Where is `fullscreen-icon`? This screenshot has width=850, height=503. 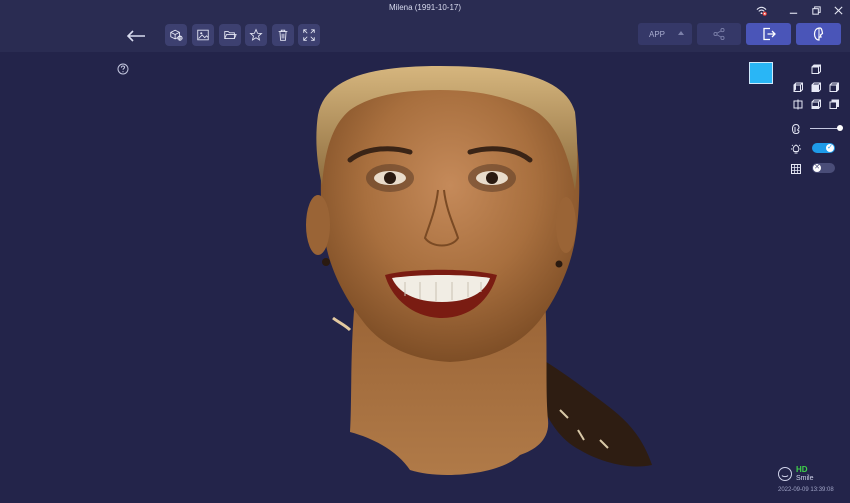 fullscreen-icon is located at coordinates (309, 35).